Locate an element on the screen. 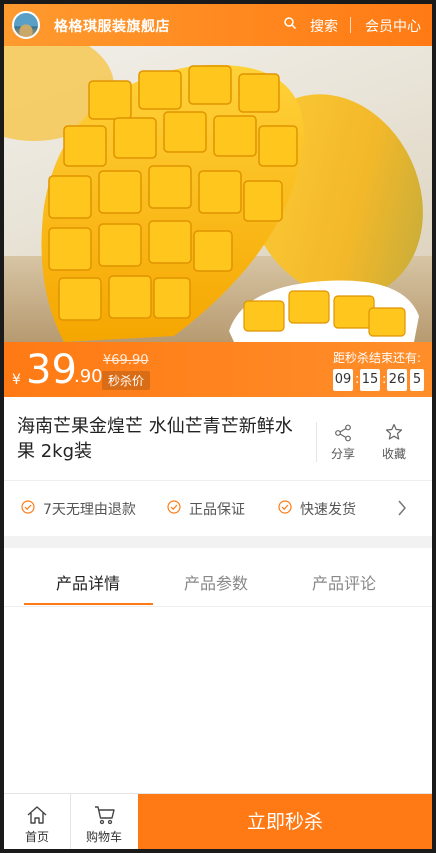 The height and width of the screenshot is (853, 436). top-header: 格格琪服装旗舰店 搜索 会员中心 is located at coordinates (218, 25).